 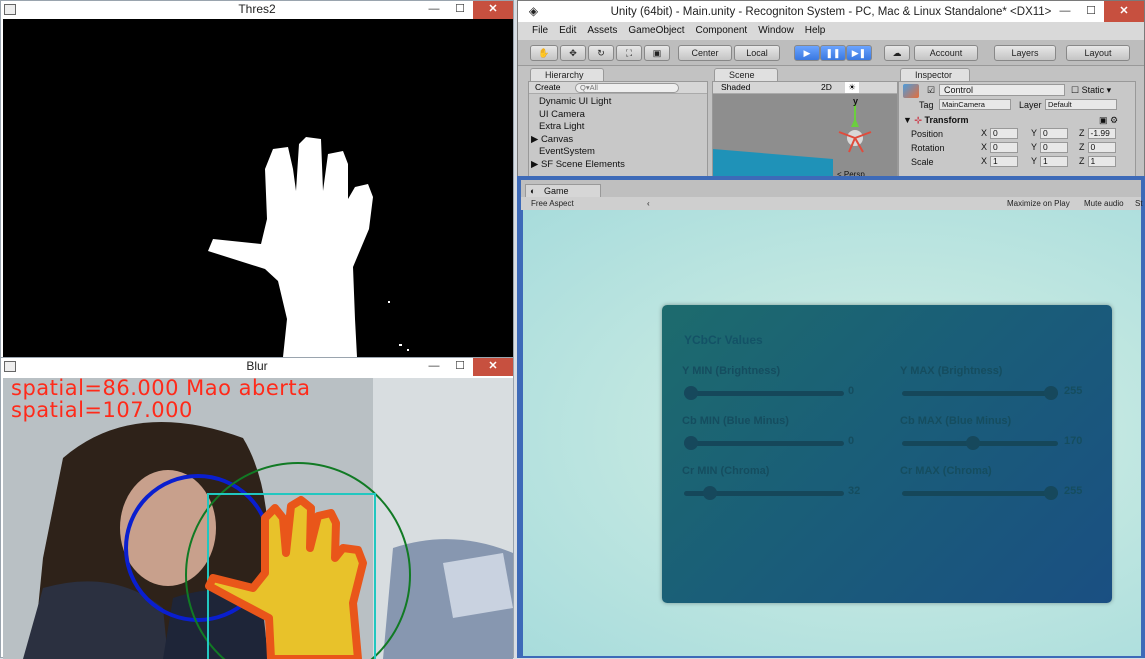 I want to click on scale-label: Scale, so click(x=922, y=162).